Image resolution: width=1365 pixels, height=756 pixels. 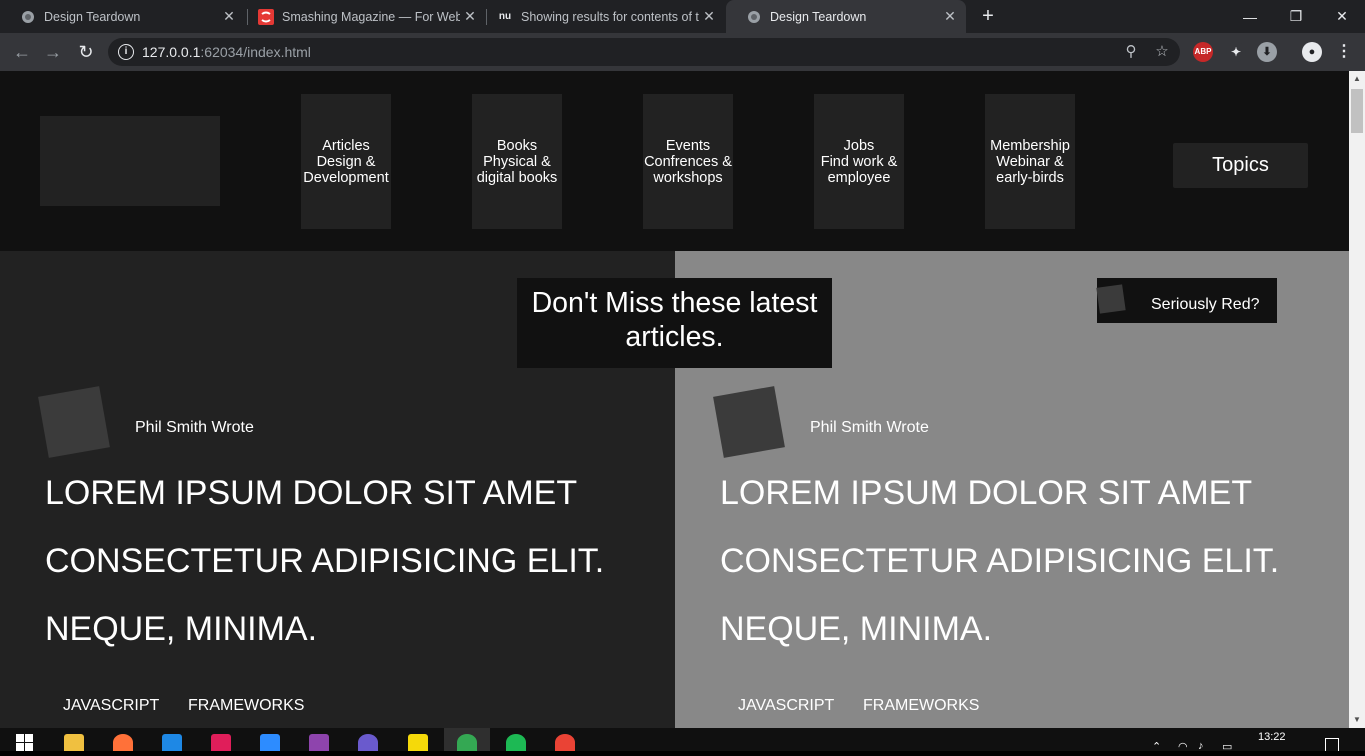 What do you see at coordinates (1203, 52) in the screenshot?
I see `adblock-extension-icon: ABP` at bounding box center [1203, 52].